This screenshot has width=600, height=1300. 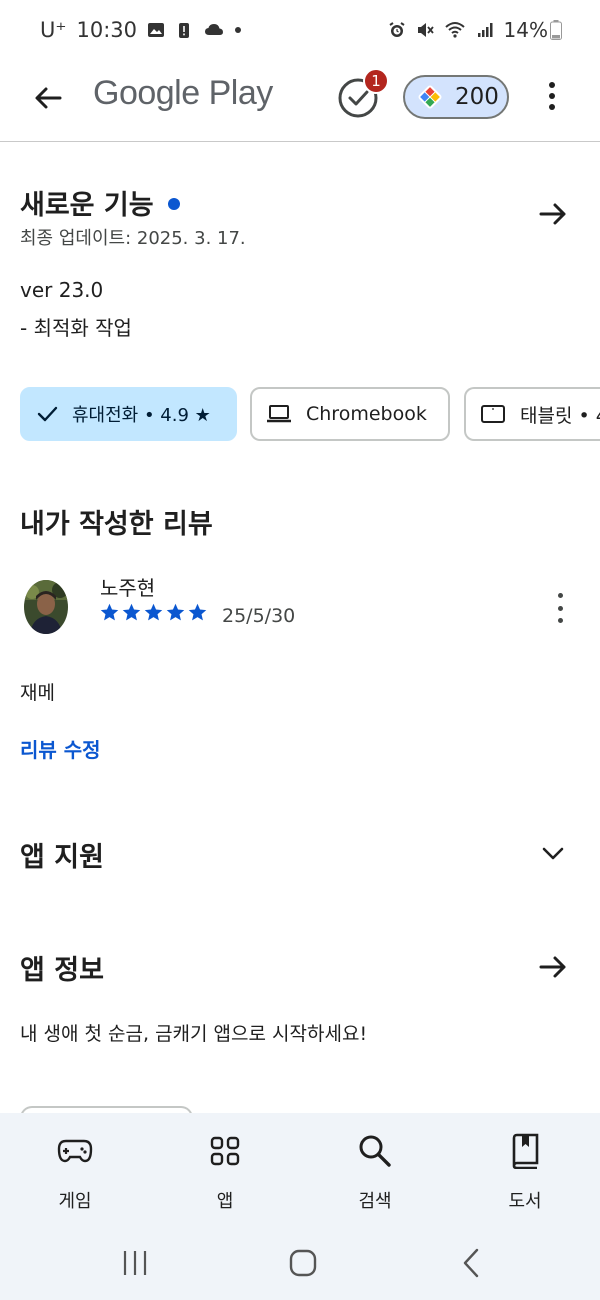 I want to click on nav-games-label: 게임, so click(x=75, y=1201).